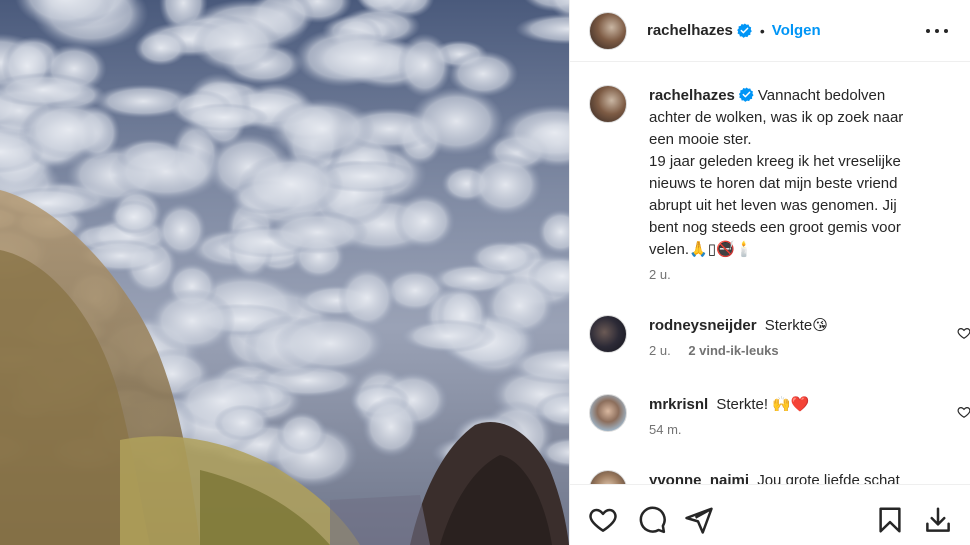 This screenshot has height=545, width=970. Describe the element at coordinates (789, 350) in the screenshot. I see `comment-meta: 2 u. 2 vind-ik-leuks` at that location.